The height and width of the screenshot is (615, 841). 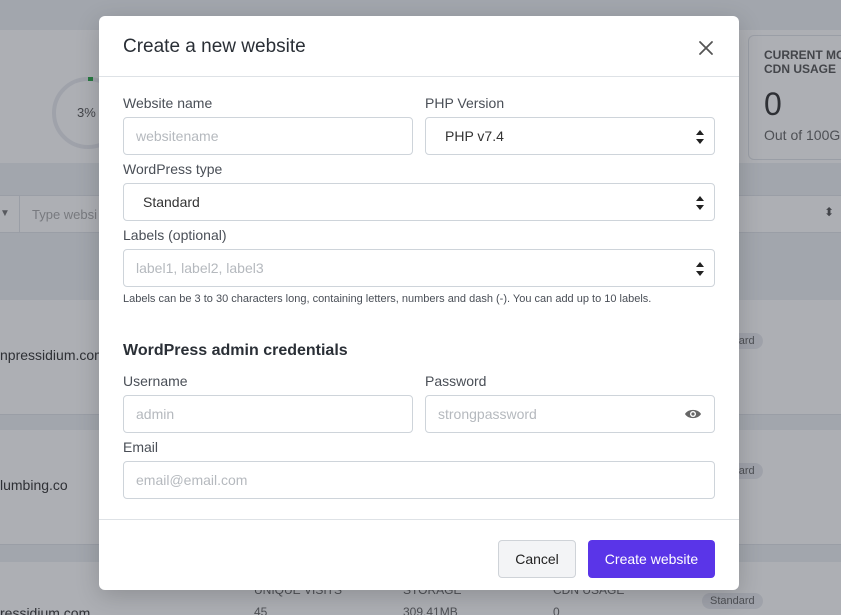 I want to click on credentials-section-title: WordPress admin credentials, so click(x=235, y=350).